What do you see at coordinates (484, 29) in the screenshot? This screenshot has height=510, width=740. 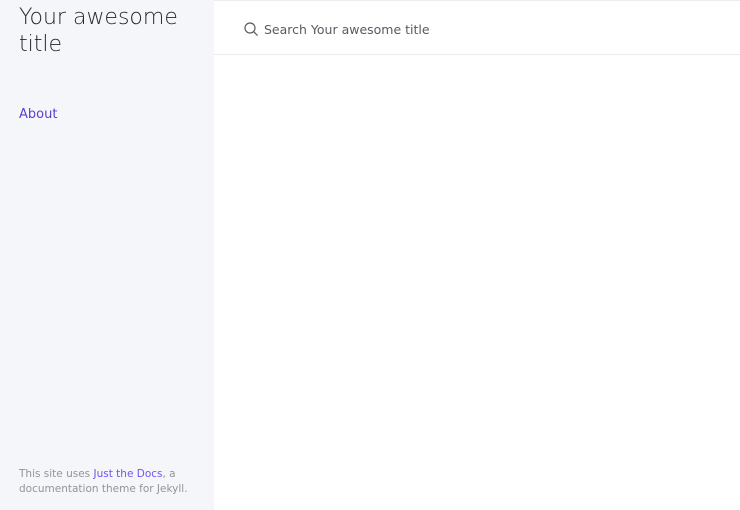 I see `search-input` at bounding box center [484, 29].